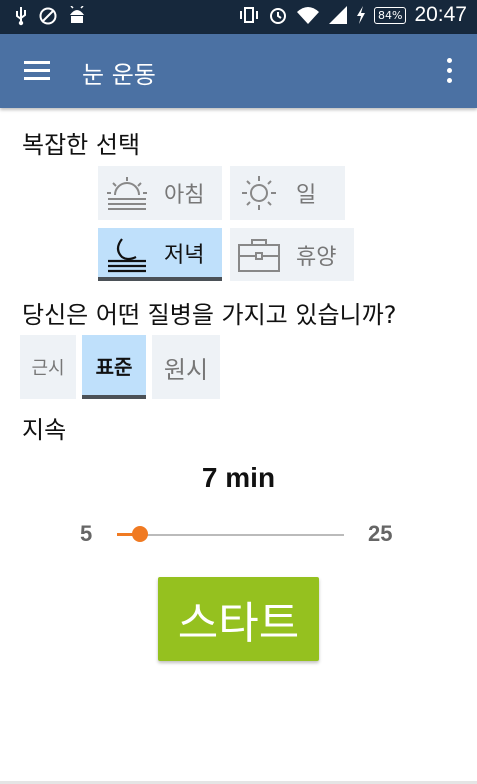 Image resolution: width=477 pixels, height=784 pixels. Describe the element at coordinates (230, 535) in the screenshot. I see `slider-track` at that location.